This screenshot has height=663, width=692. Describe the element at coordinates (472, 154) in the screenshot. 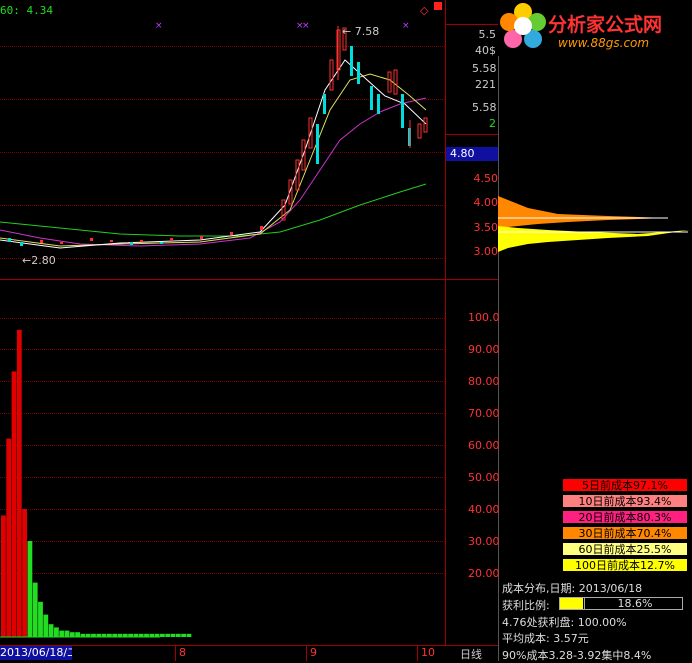

I see `current-price-box: 4.80` at that location.